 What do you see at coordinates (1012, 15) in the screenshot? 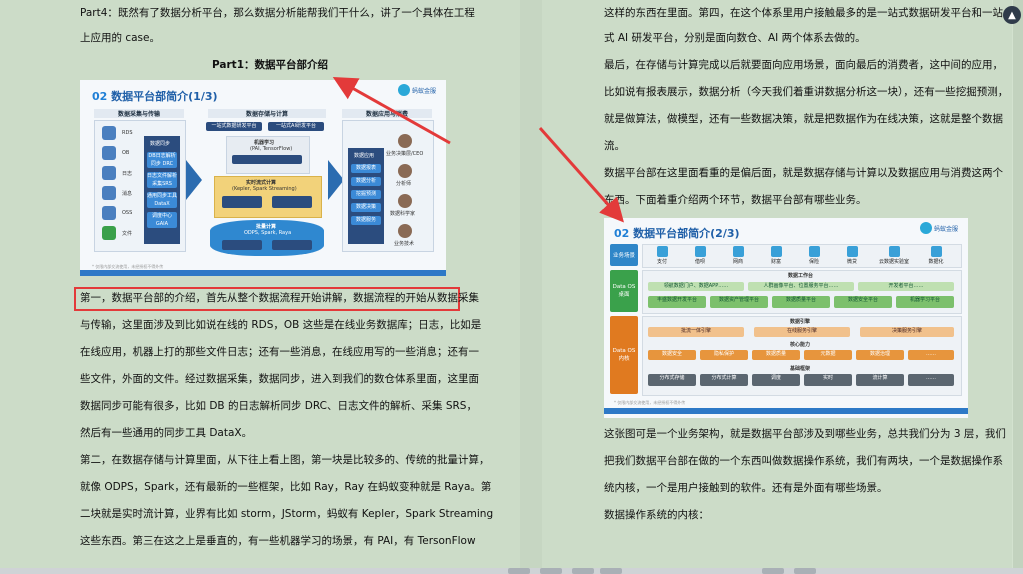
I see `scroll-up-button: ▲` at bounding box center [1012, 15].